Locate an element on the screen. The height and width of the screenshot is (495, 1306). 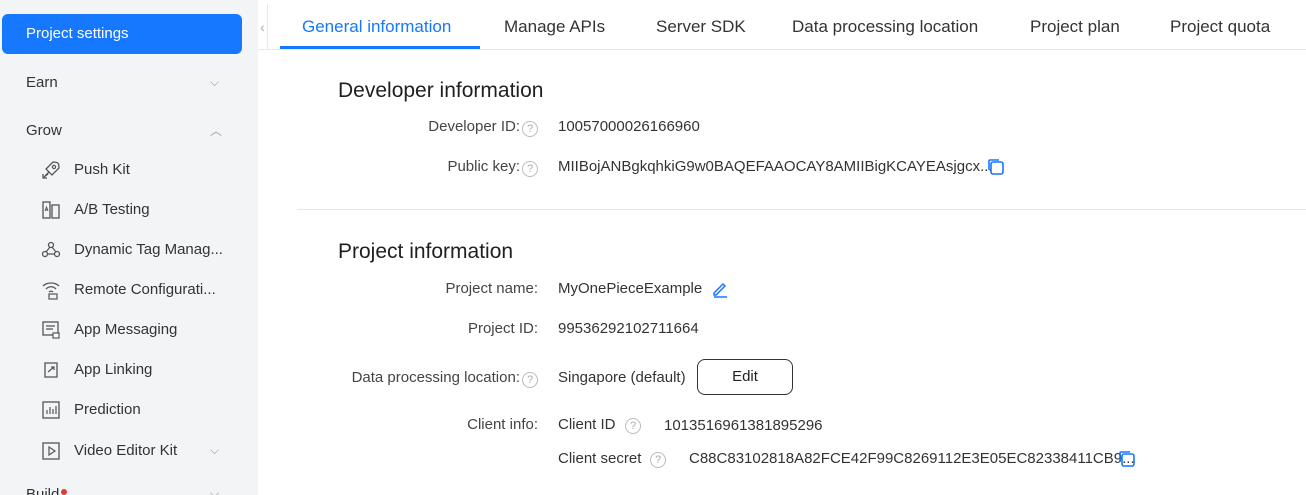
client-id-value: 1013516961381895296 is located at coordinates (743, 425).